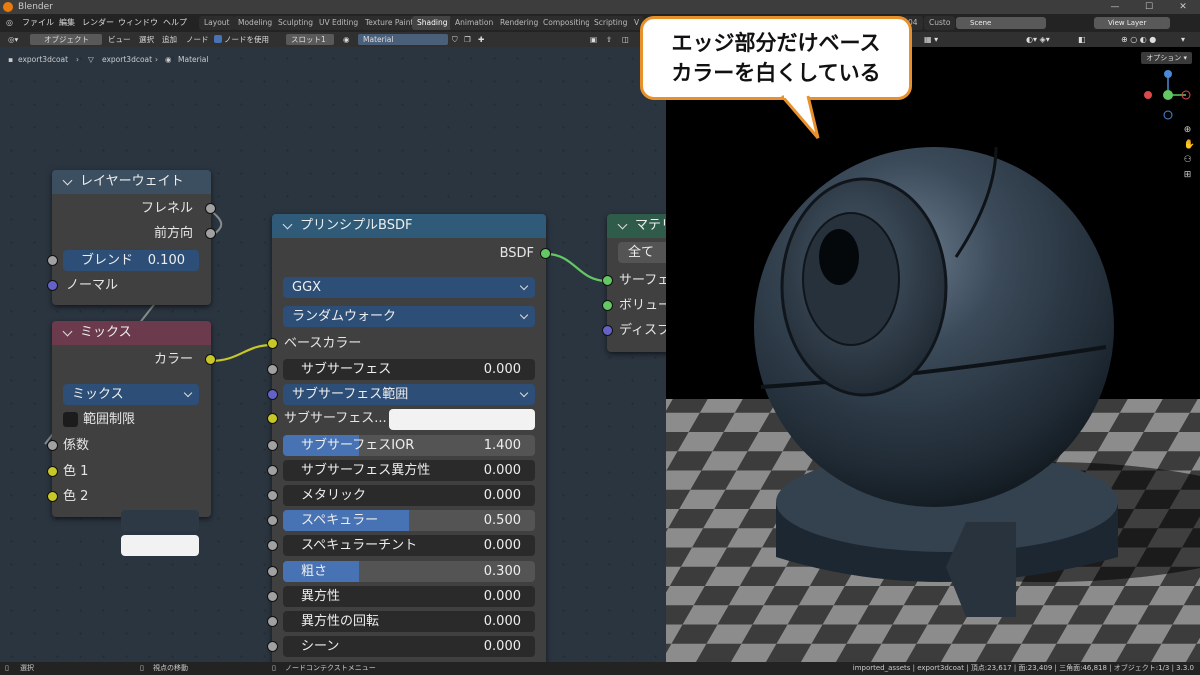 The height and width of the screenshot is (675, 1200). Describe the element at coordinates (636, 226) in the screenshot. I see `output-title: マテリ` at that location.